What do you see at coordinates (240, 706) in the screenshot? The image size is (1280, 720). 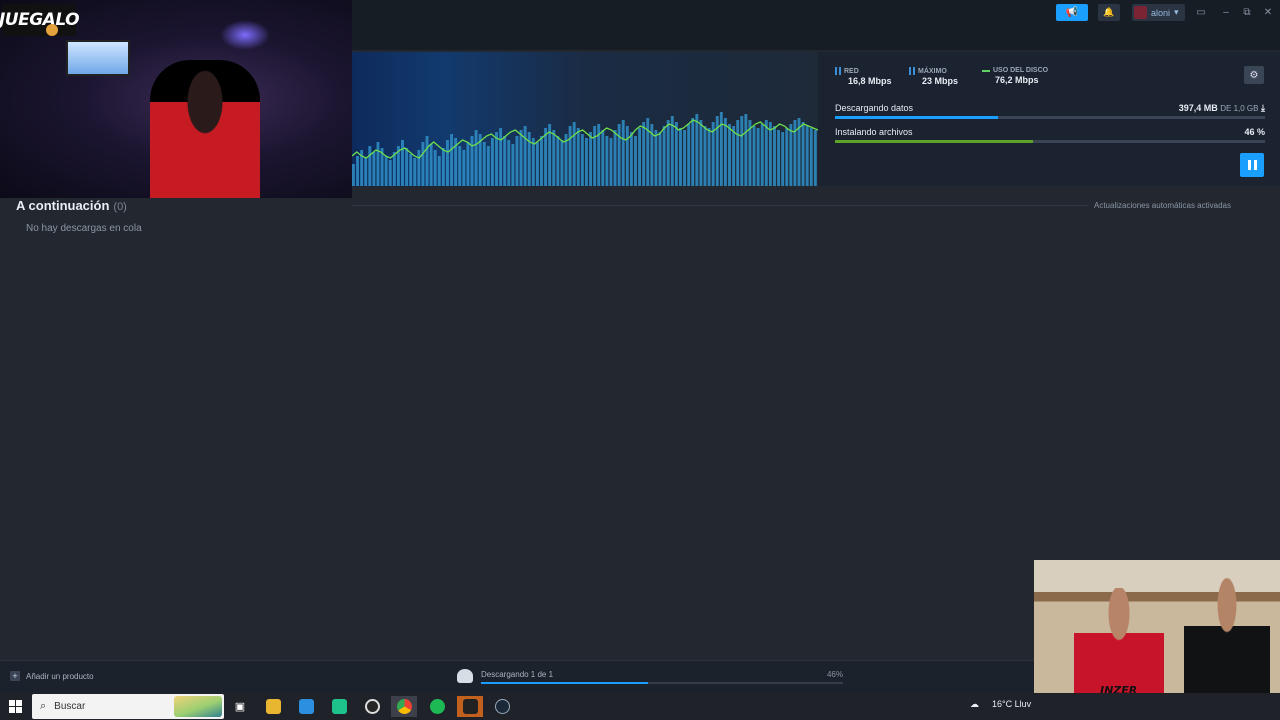 I see `task-view-icon: ▣` at bounding box center [240, 706].